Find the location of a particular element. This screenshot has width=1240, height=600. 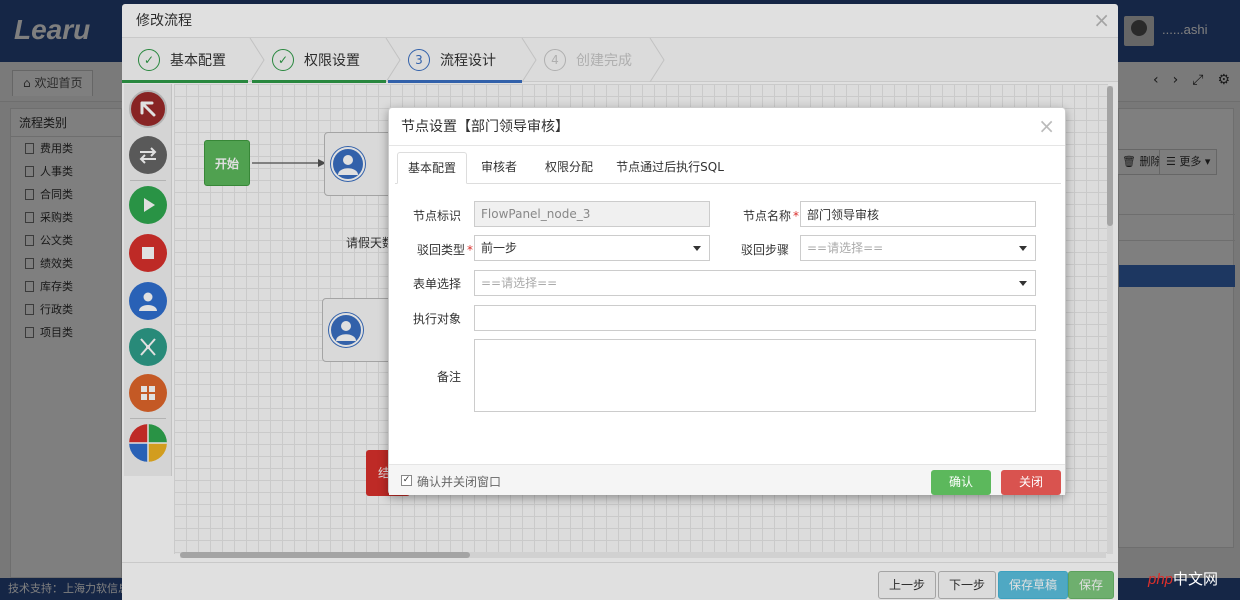

executor-label: 执行对象 is located at coordinates (436, 319).